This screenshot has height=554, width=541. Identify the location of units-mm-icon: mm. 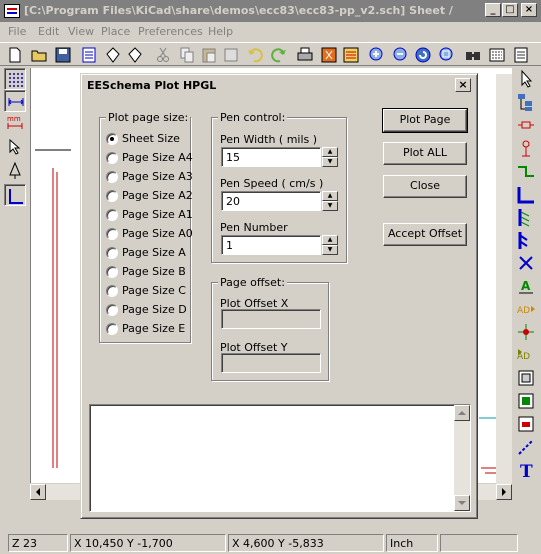
(15, 123).